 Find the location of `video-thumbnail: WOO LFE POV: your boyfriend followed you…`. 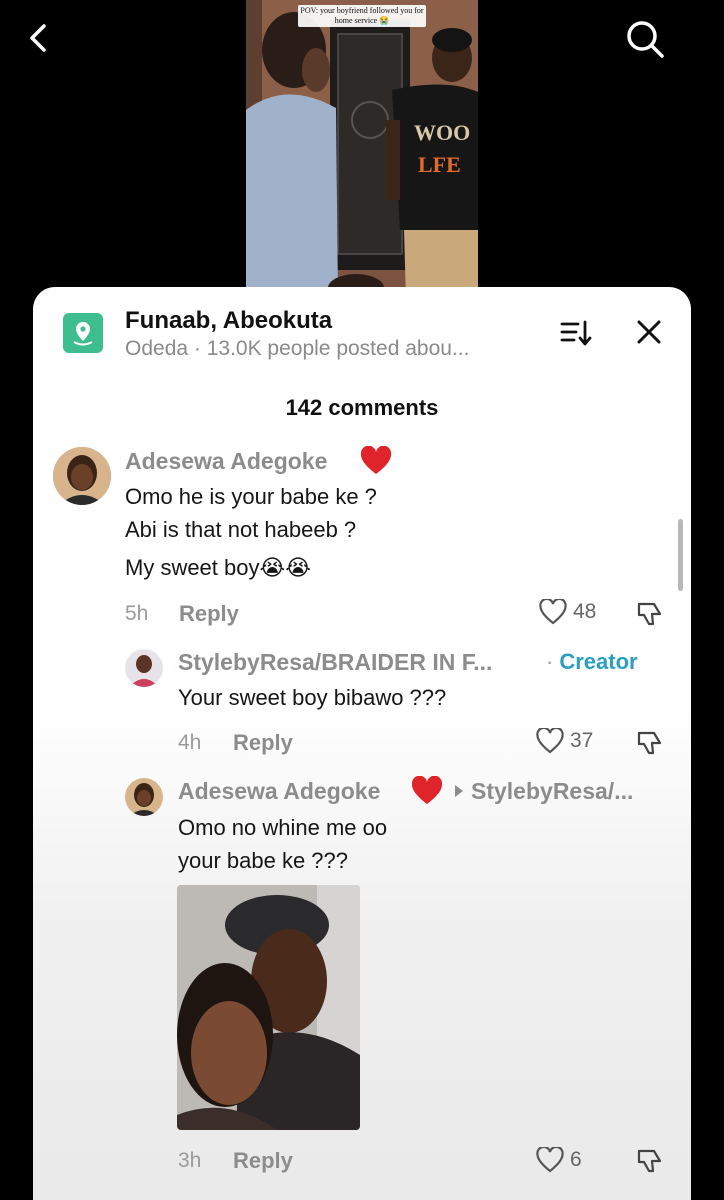

video-thumbnail: WOO LFE POV: your boyfriend followed you… is located at coordinates (362, 150).